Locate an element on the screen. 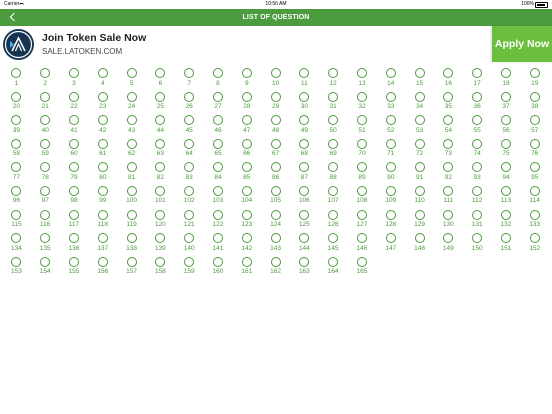 This screenshot has width=552, height=414. question-item: 164 is located at coordinates (333, 268).